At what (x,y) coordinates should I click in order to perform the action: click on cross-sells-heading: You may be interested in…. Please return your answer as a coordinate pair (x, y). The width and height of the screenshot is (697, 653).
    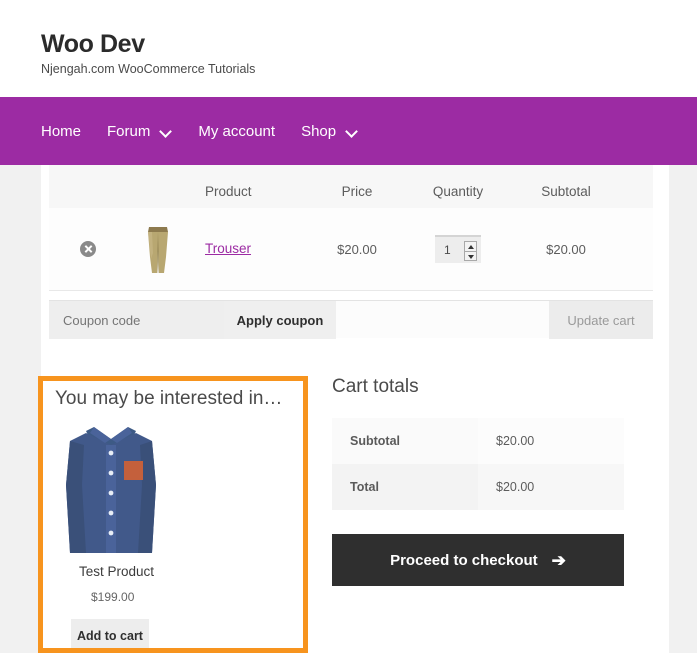
    Looking at the image, I should click on (169, 398).